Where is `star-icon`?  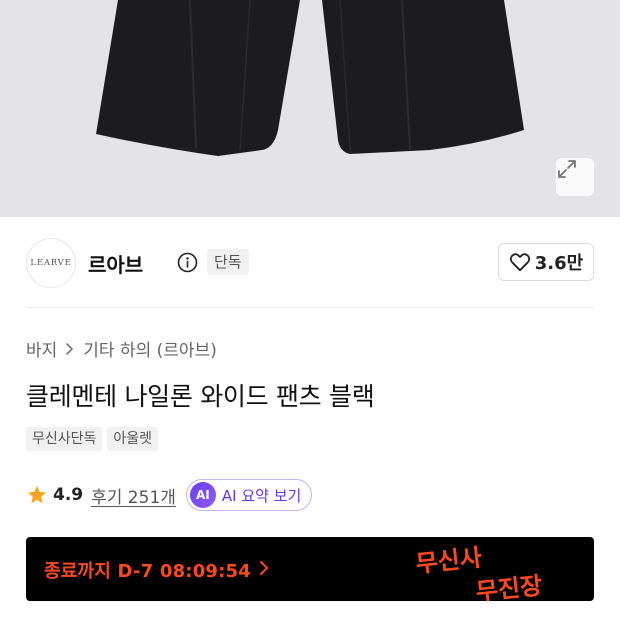 star-icon is located at coordinates (37, 494).